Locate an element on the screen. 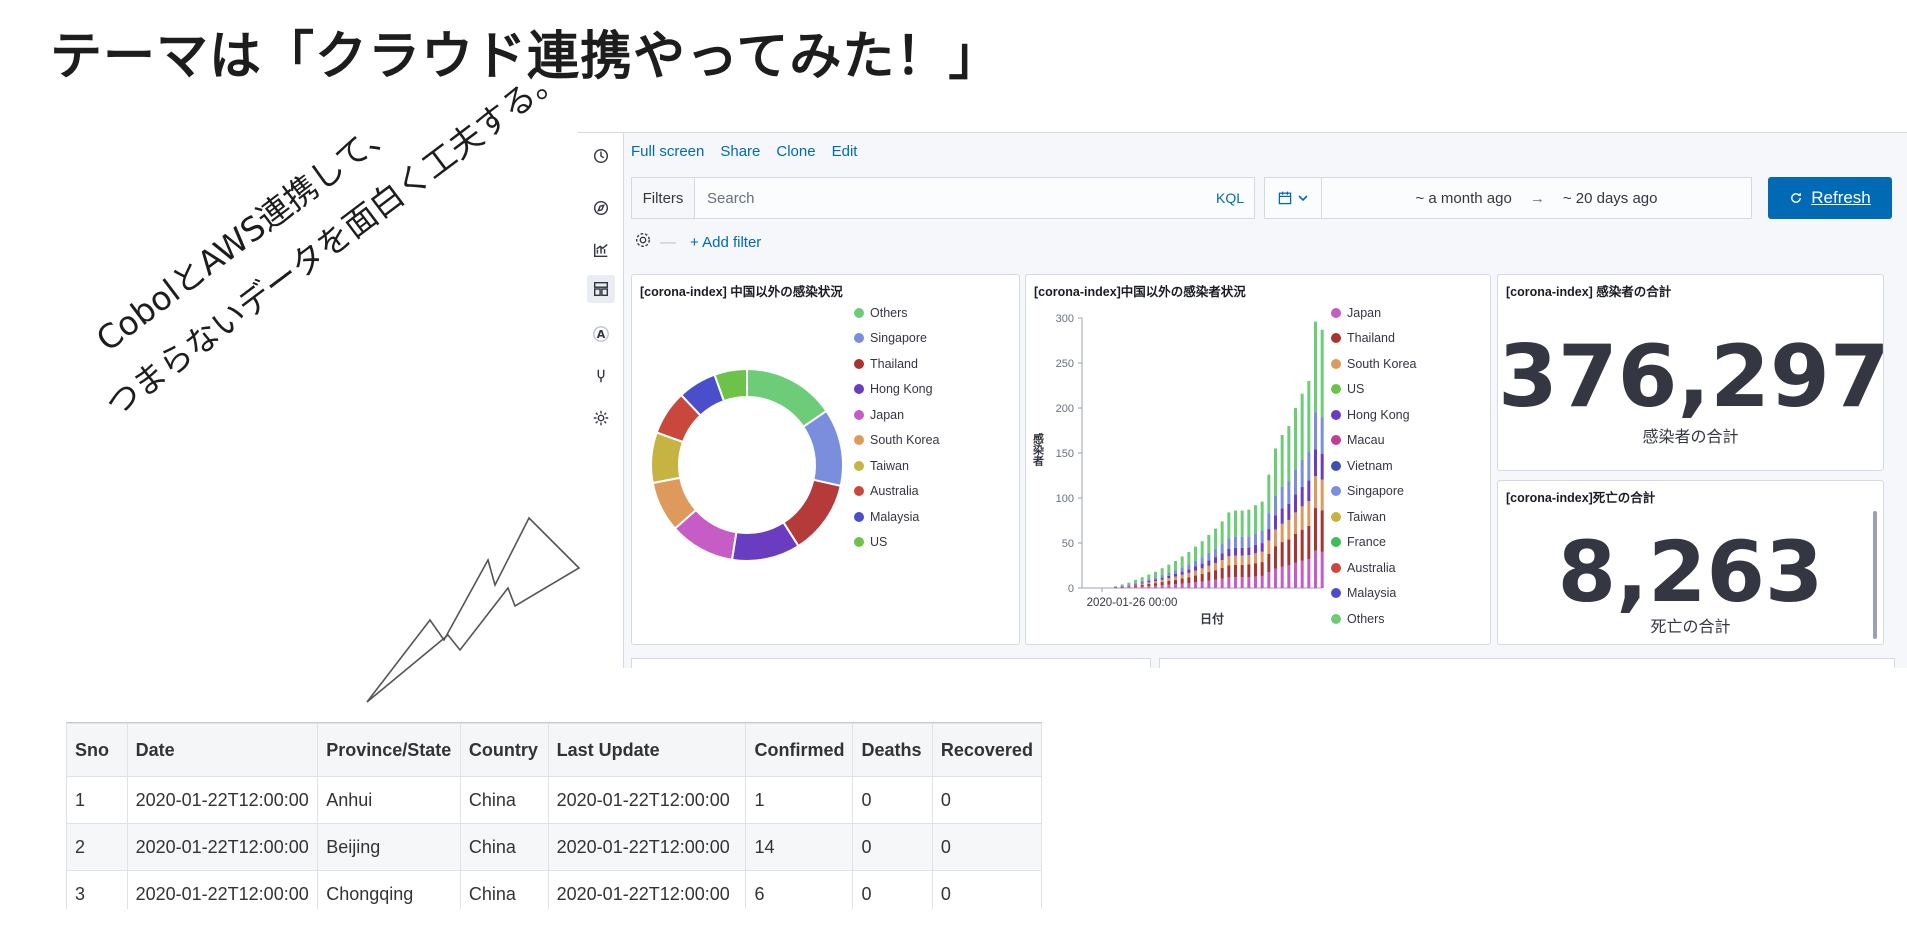 Image resolution: width=1907 pixels, height=935 pixels. filters-button: Filters is located at coordinates (663, 198).